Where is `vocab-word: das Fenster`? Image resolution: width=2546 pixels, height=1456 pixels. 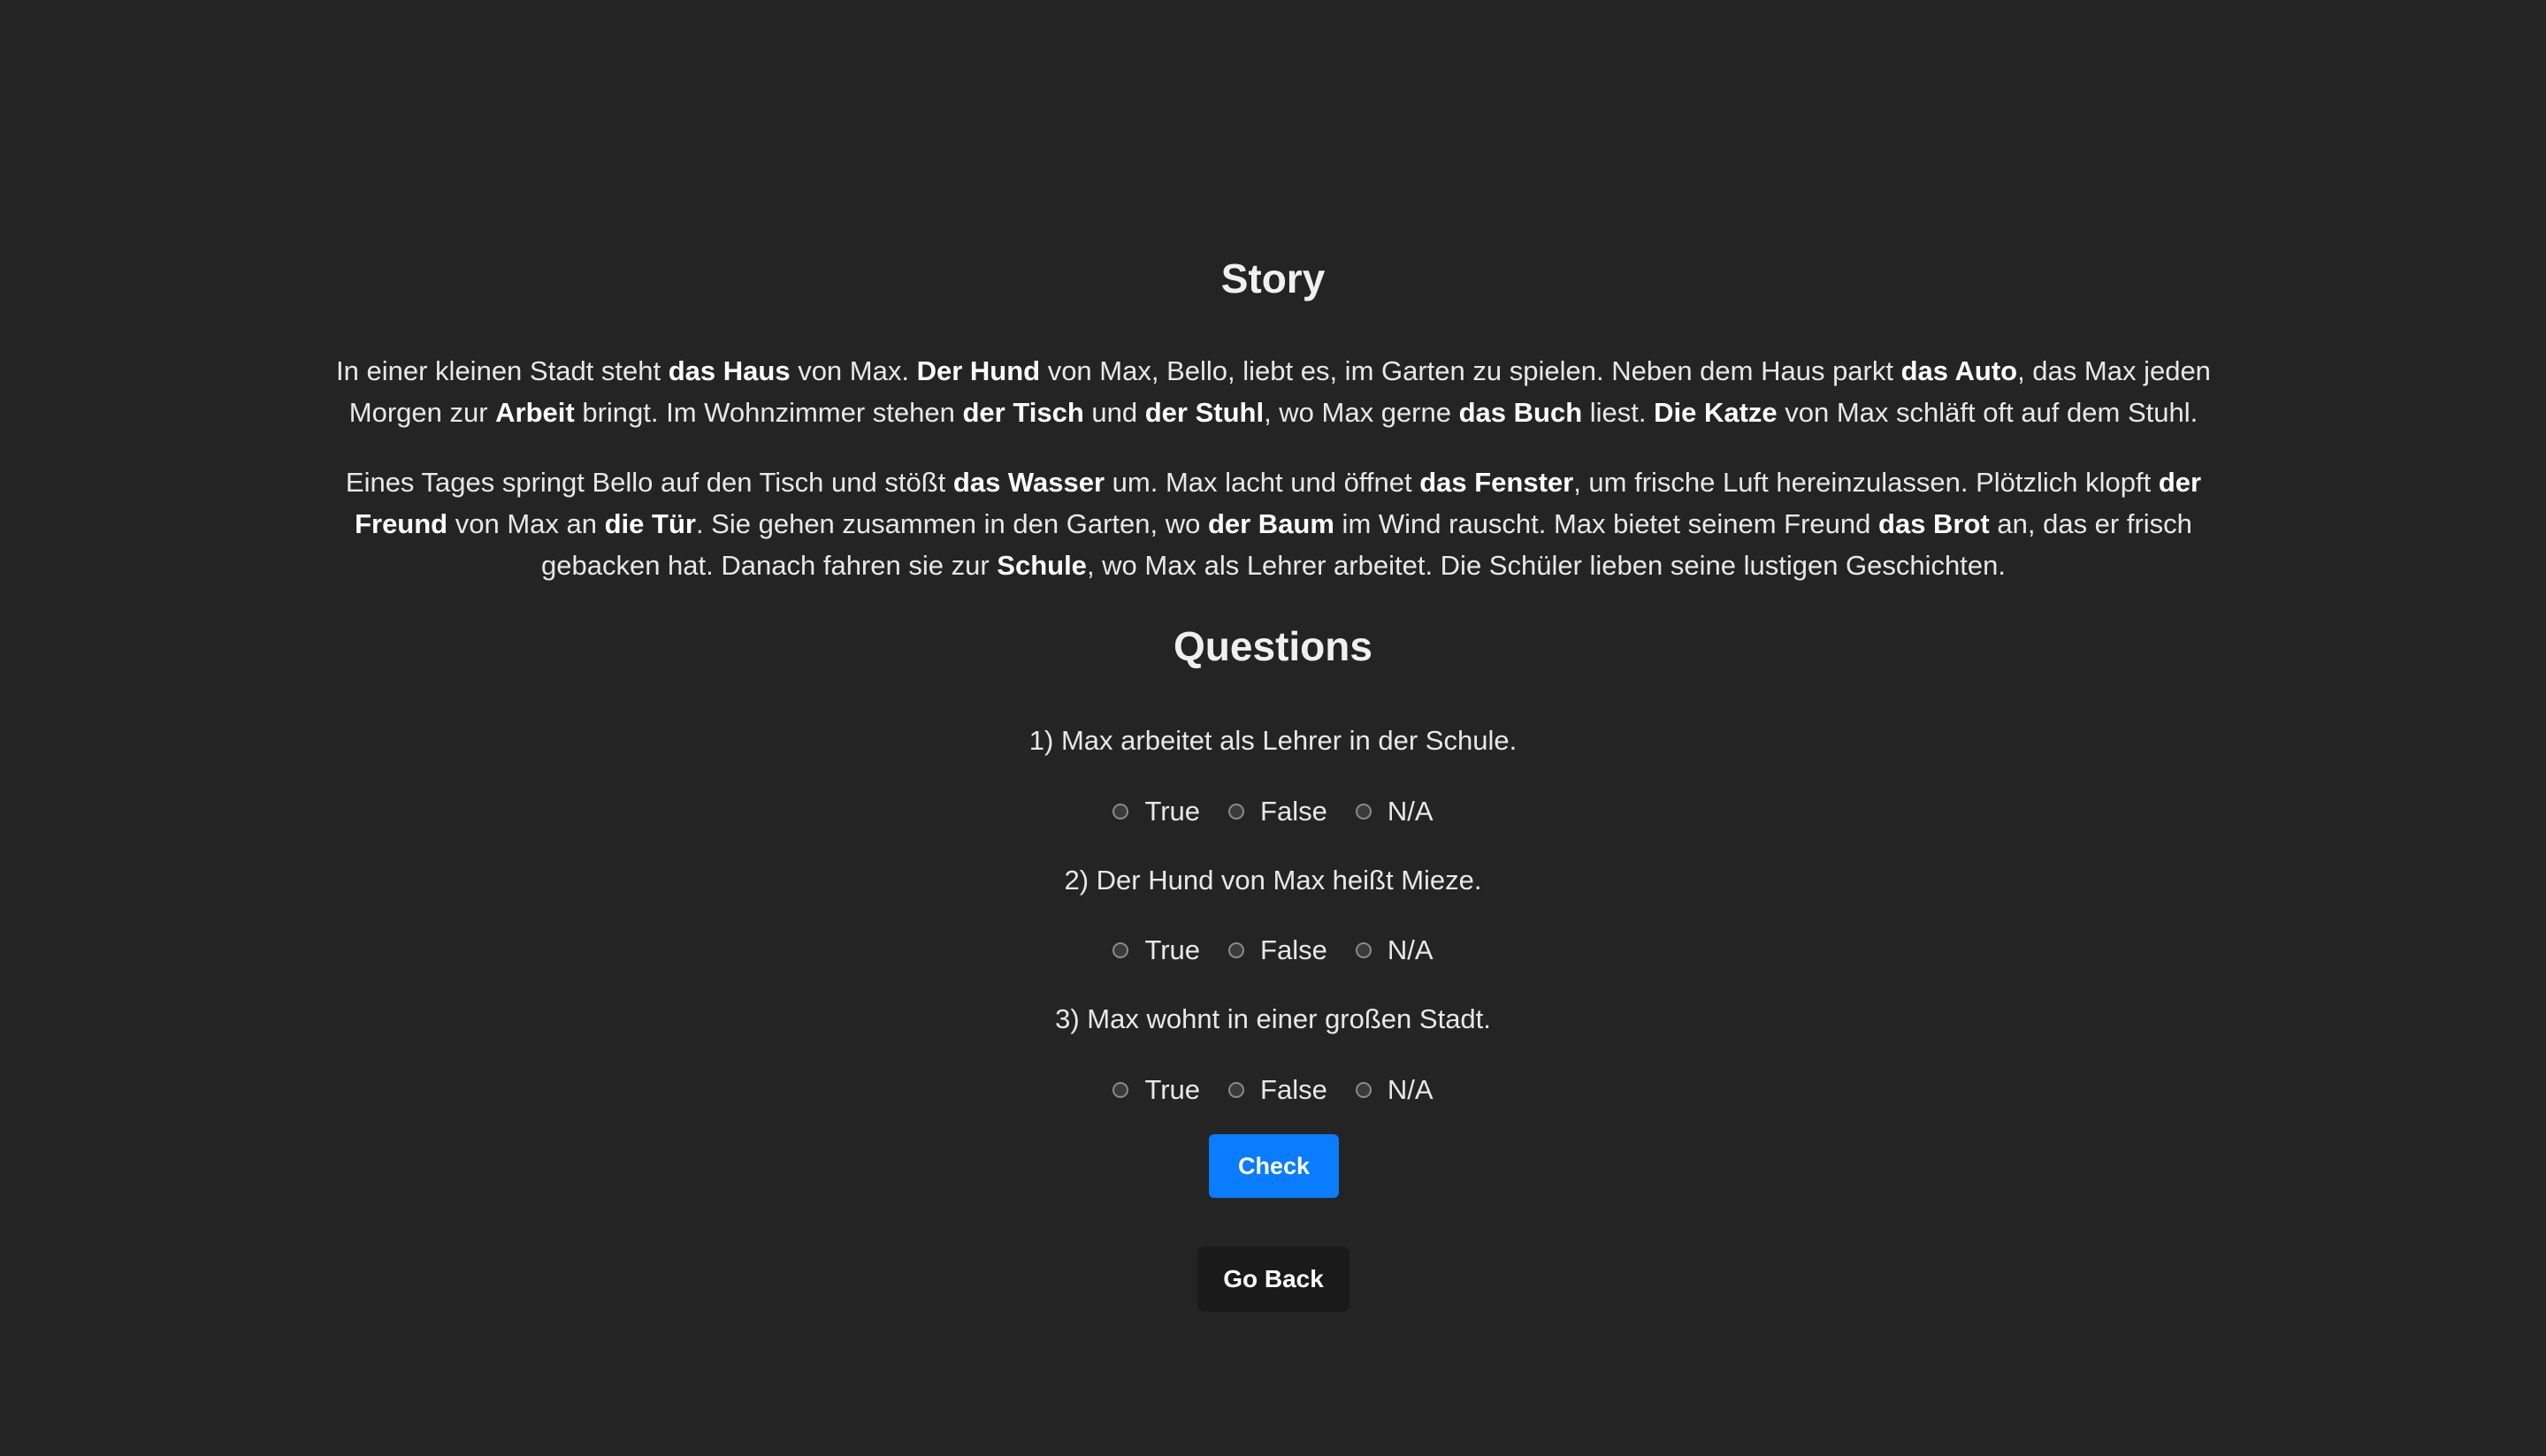
vocab-word: das Fenster is located at coordinates (1496, 482).